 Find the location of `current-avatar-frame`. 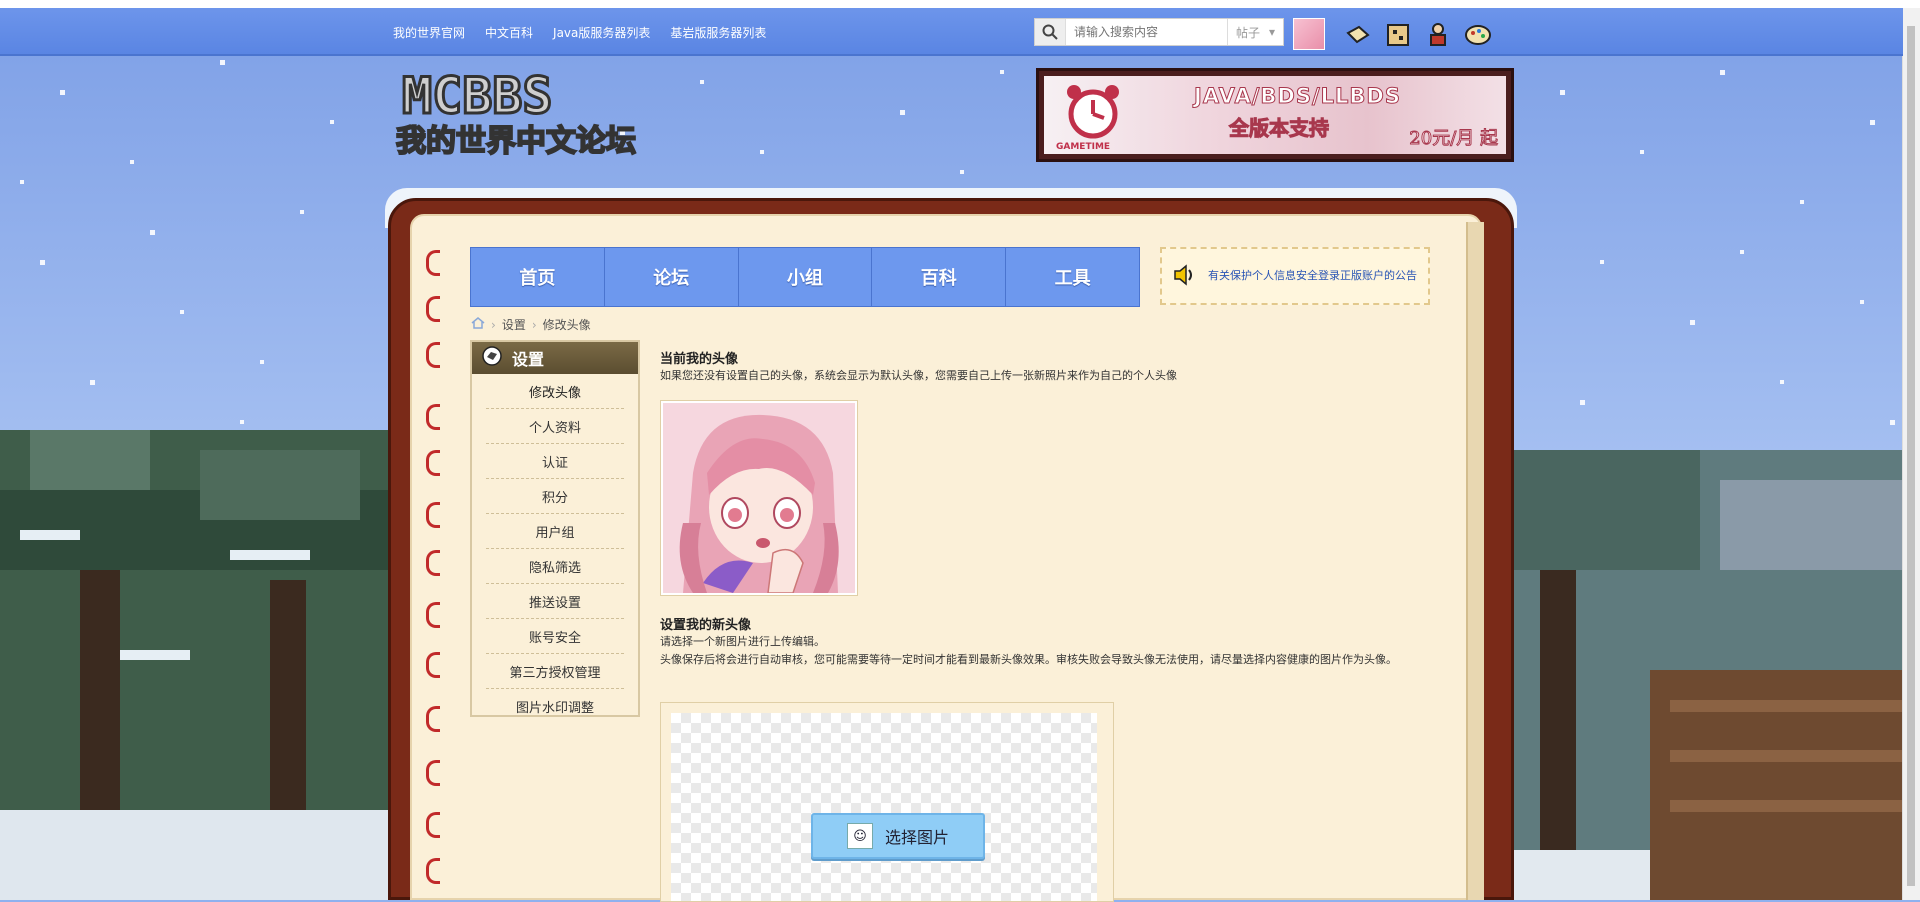

current-avatar-frame is located at coordinates (759, 498).